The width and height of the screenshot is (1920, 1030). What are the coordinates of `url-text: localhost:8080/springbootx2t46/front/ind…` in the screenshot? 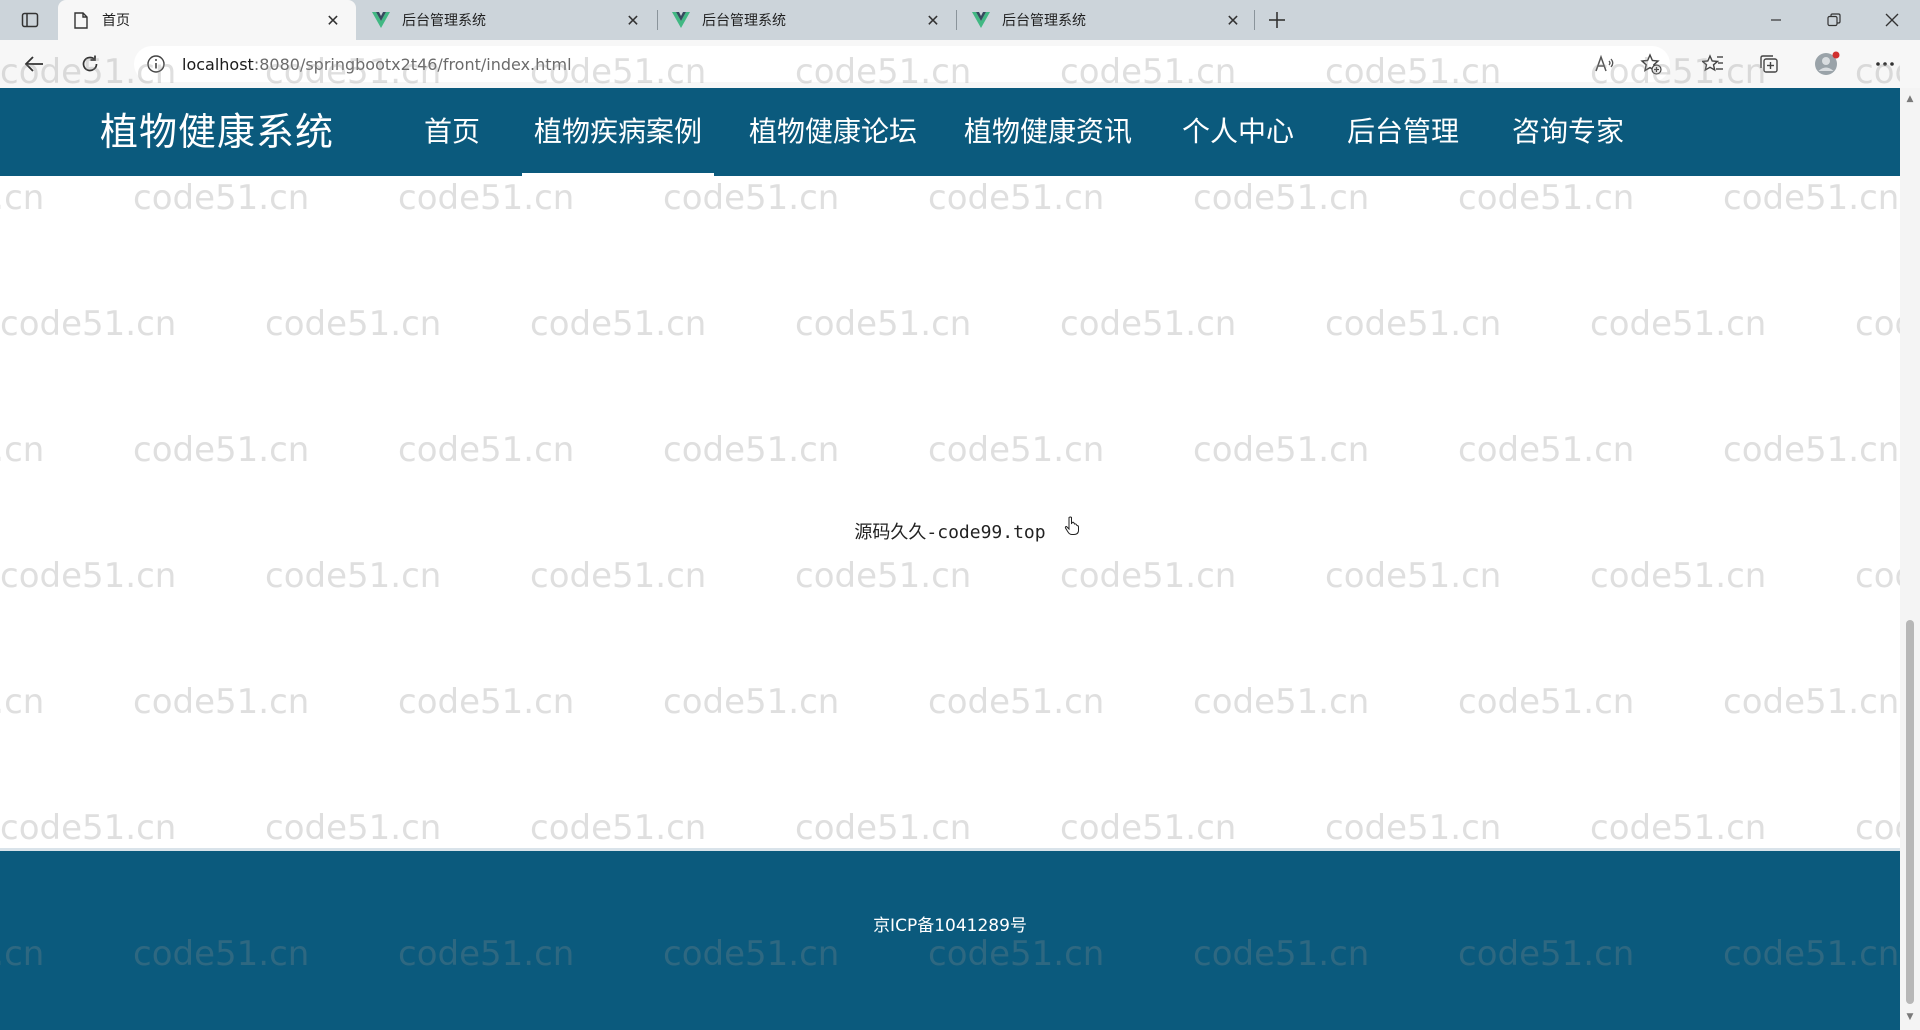 It's located at (377, 64).